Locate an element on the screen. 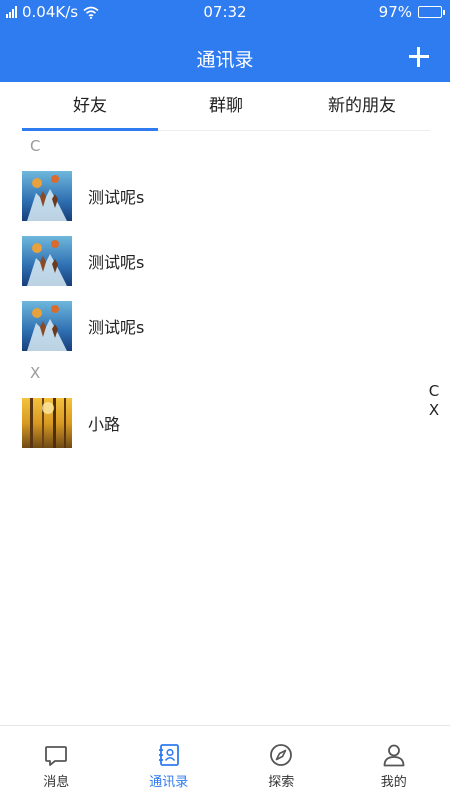  top-bar: 0.04K/s 07:32 97% 通讯录 is located at coordinates (225, 41).